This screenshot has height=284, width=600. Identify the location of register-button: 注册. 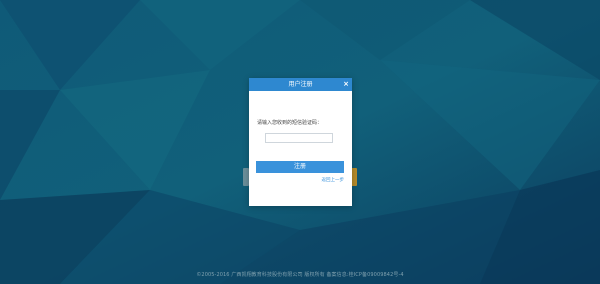
(300, 167).